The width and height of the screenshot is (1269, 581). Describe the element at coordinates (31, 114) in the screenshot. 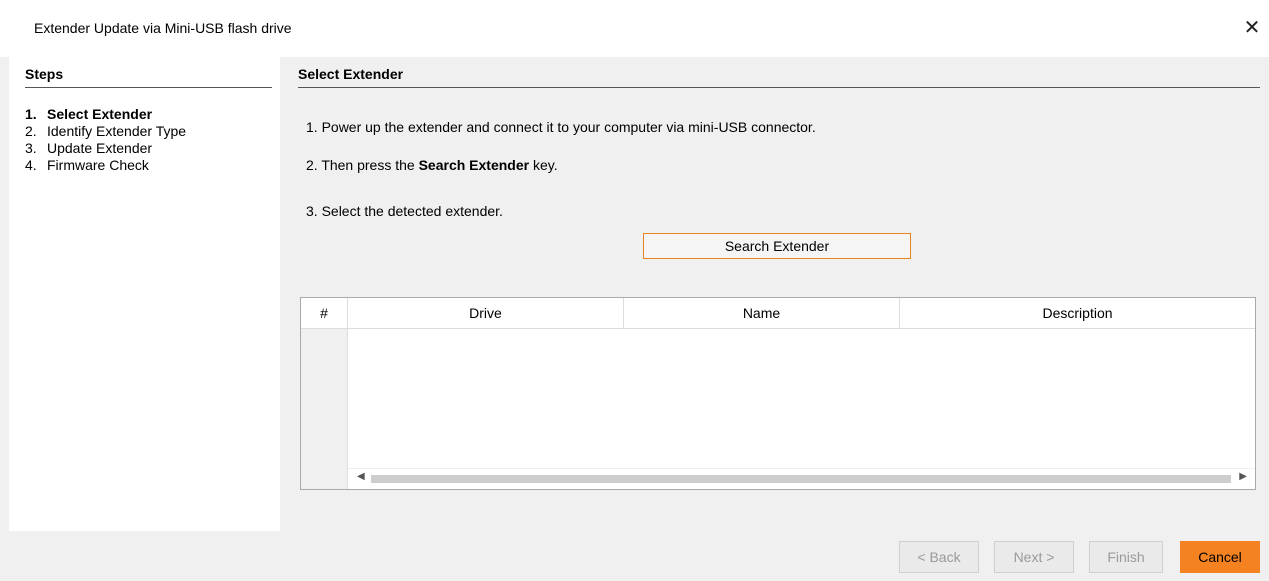

I see `step-number: 1.` at that location.